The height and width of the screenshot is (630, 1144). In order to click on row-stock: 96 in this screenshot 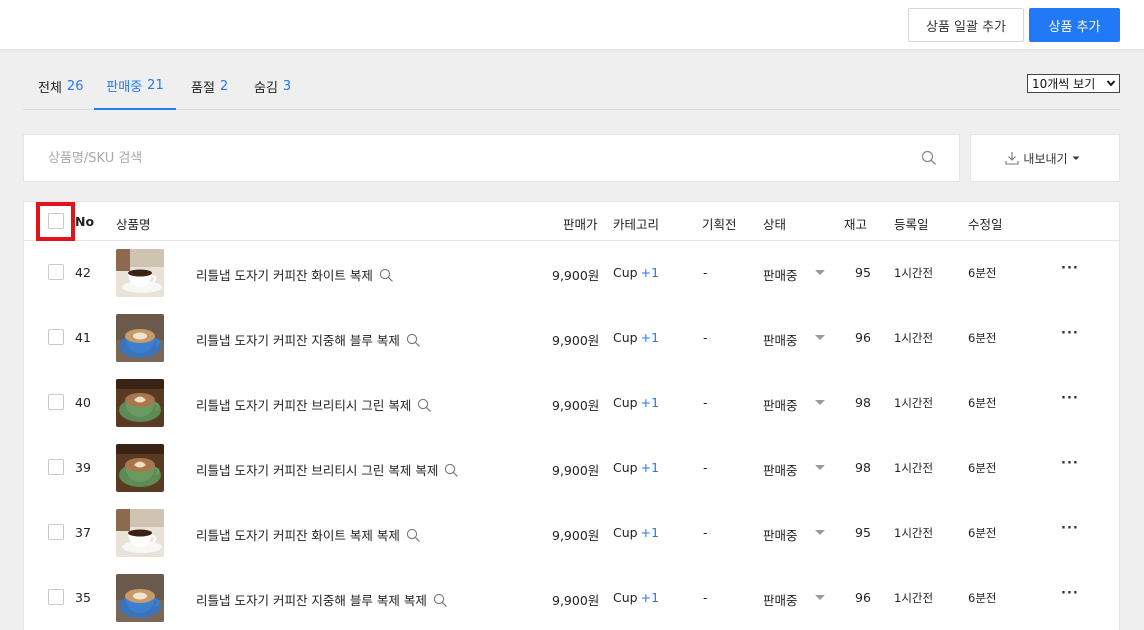, I will do `click(863, 337)`.